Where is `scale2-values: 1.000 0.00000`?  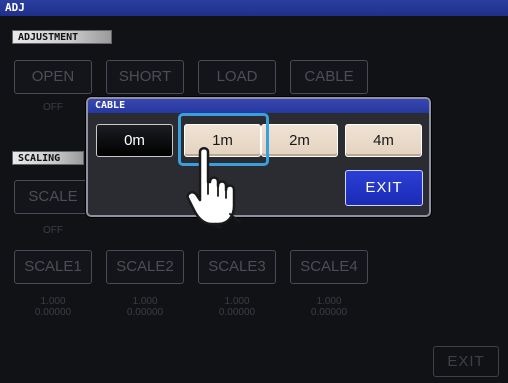
scale2-values: 1.000 0.00000 is located at coordinates (145, 307).